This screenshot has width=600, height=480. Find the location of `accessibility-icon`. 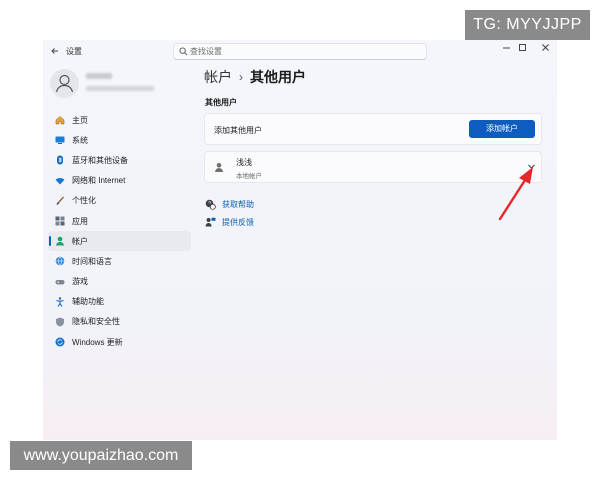

accessibility-icon is located at coordinates (60, 302).